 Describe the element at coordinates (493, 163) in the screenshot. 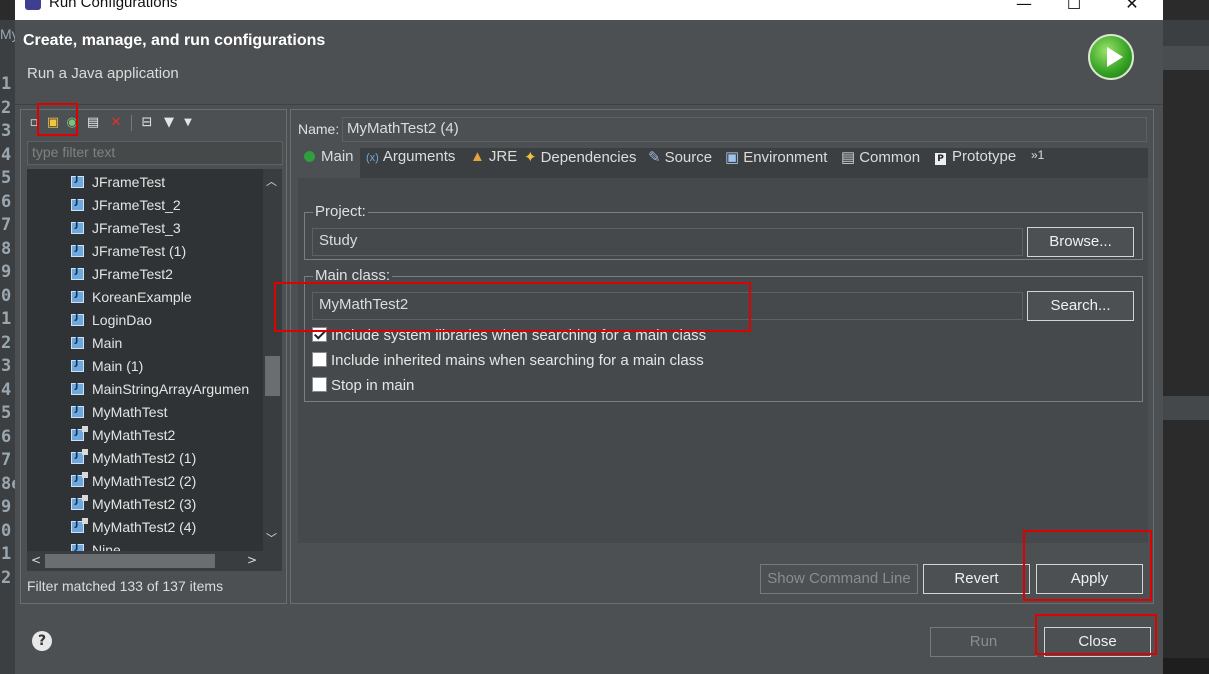

I see `tab-jre: ▲ JRE` at that location.